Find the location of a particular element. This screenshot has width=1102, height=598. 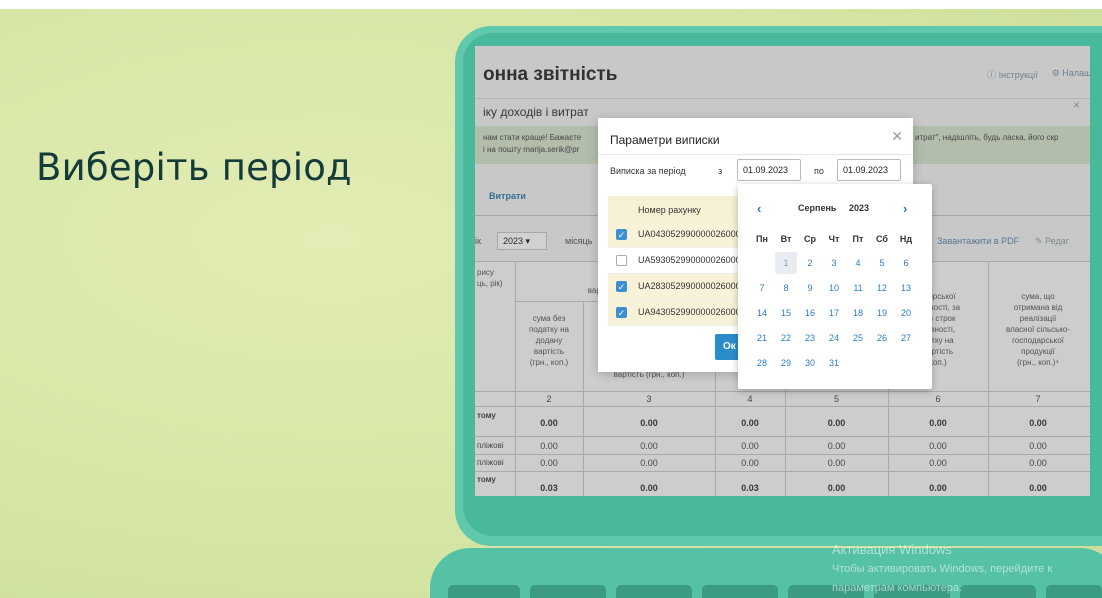

calendar-day: 16 is located at coordinates (810, 313).